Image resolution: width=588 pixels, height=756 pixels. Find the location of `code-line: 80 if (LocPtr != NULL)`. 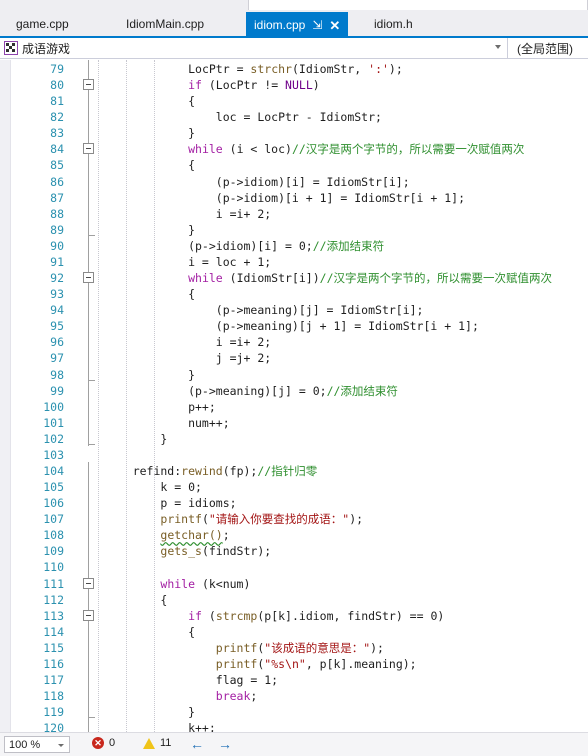

code-line: 80 if (LocPtr != NULL) is located at coordinates (294, 85).